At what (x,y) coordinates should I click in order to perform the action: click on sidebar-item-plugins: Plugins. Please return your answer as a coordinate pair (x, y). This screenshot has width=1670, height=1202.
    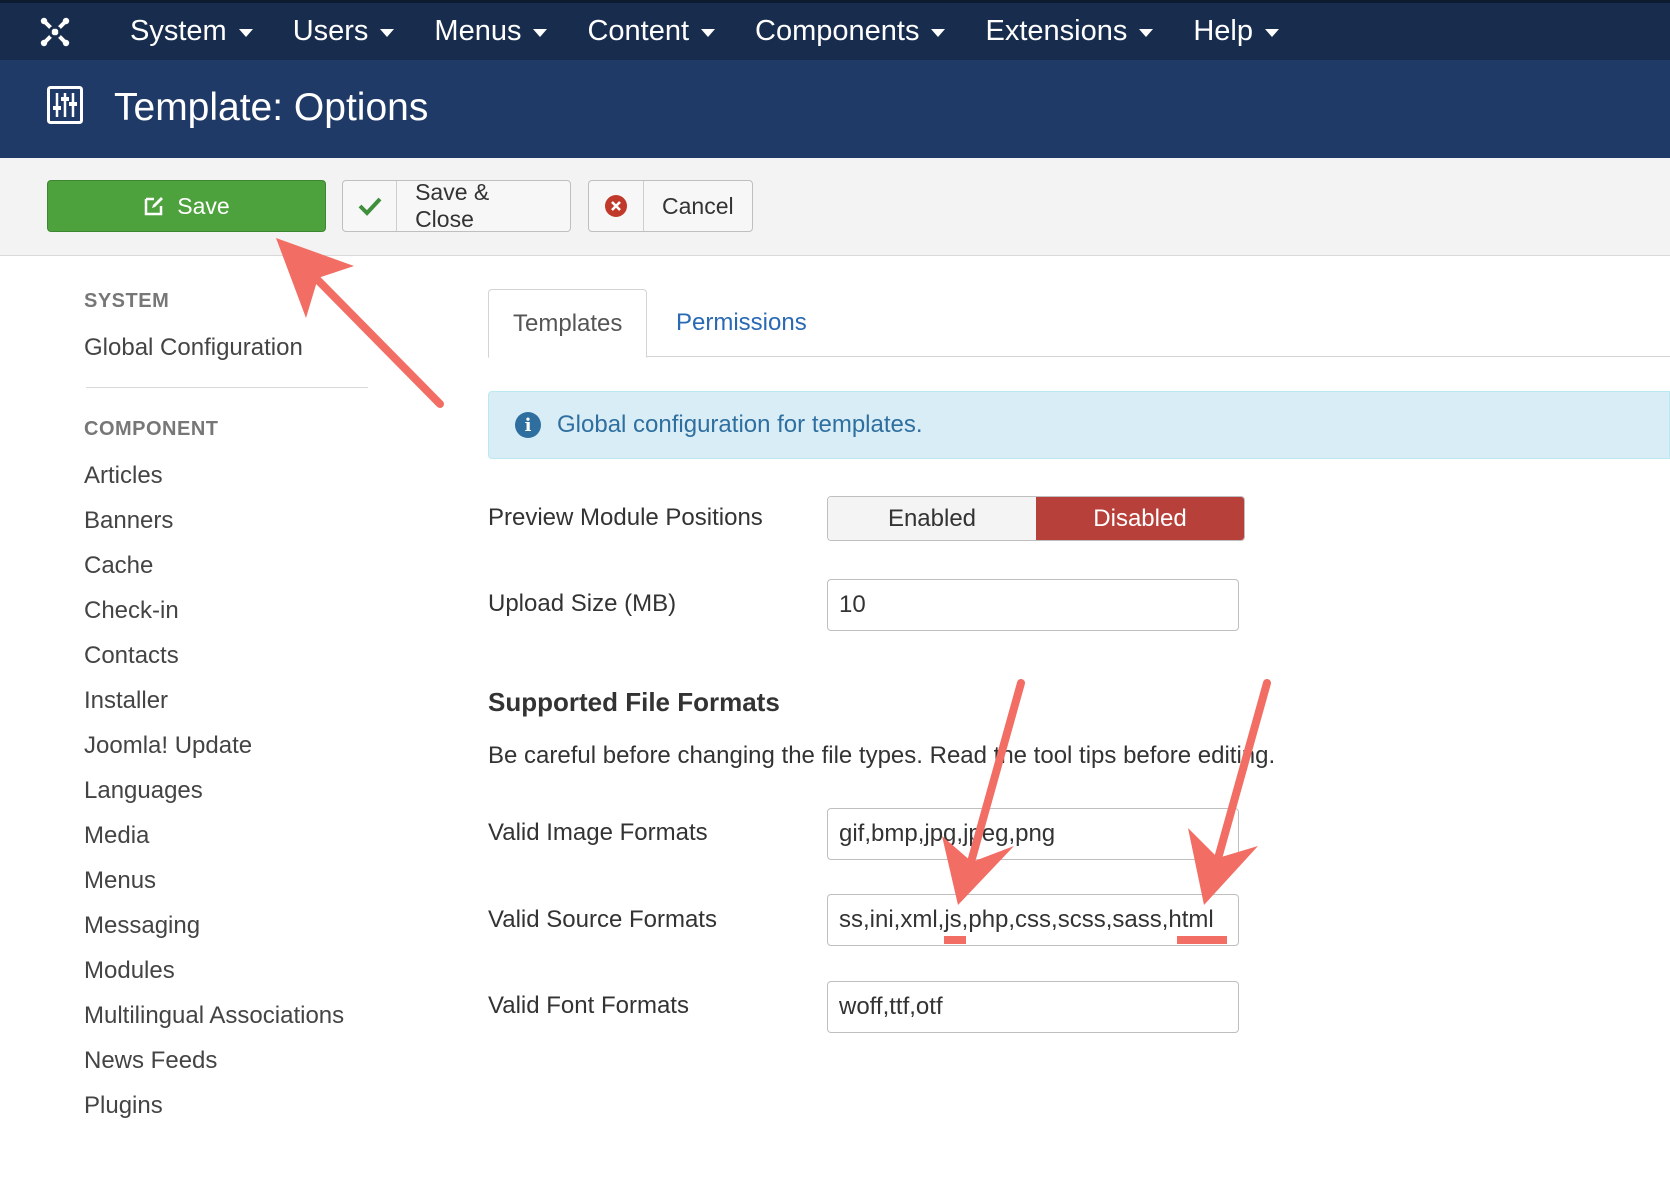
    Looking at the image, I should click on (229, 1114).